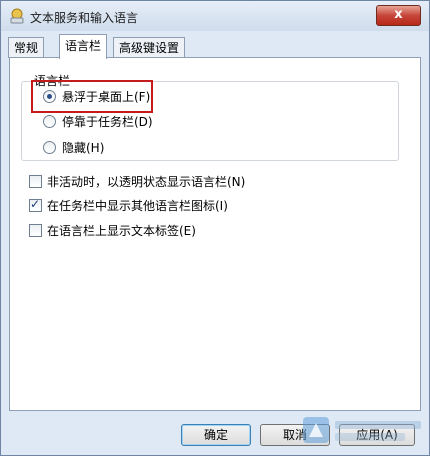 The image size is (430, 456). Describe the element at coordinates (121, 231) in the screenshot. I see `checkbox-label: 在语言栏上显示文本标签(E)` at that location.